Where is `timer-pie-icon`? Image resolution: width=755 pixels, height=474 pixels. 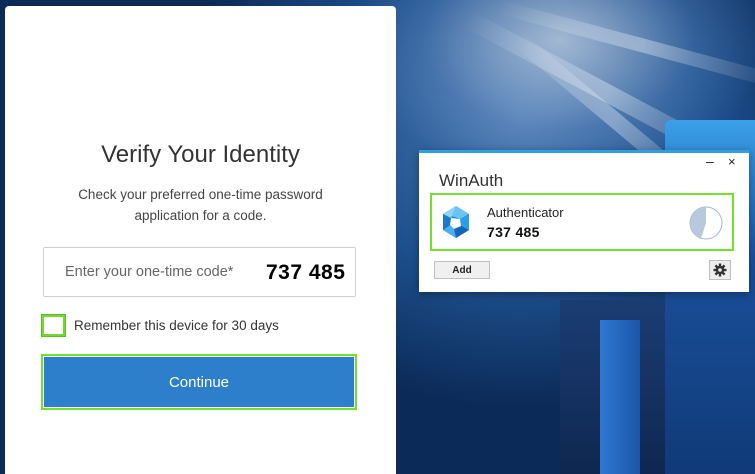 timer-pie-icon is located at coordinates (706, 223).